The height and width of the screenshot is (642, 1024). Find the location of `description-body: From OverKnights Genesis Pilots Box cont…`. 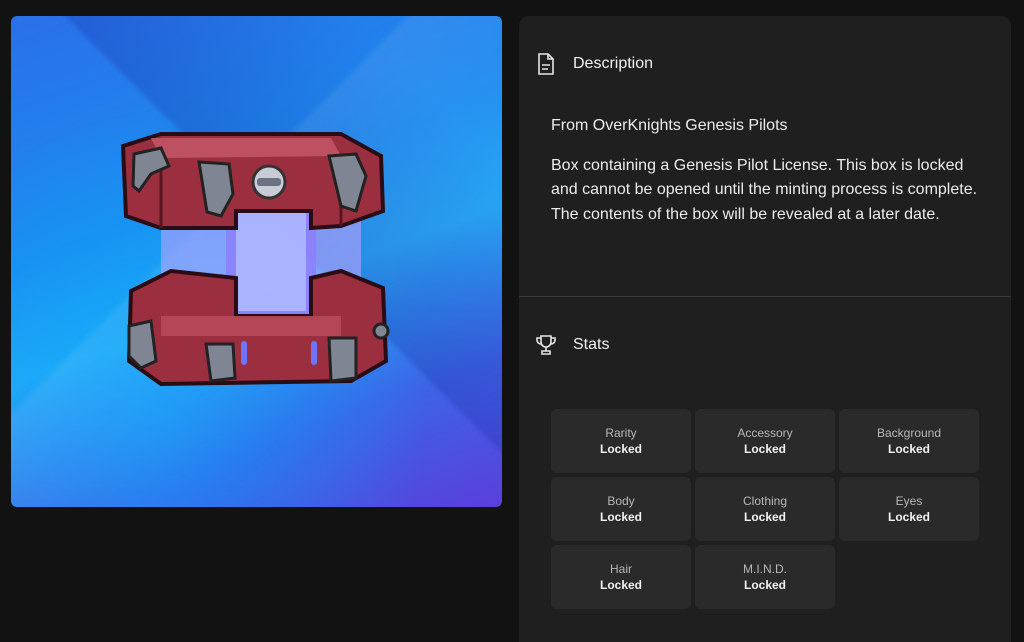

description-body: From OverKnights Genesis Pilots Box cont… is located at coordinates (770, 178).